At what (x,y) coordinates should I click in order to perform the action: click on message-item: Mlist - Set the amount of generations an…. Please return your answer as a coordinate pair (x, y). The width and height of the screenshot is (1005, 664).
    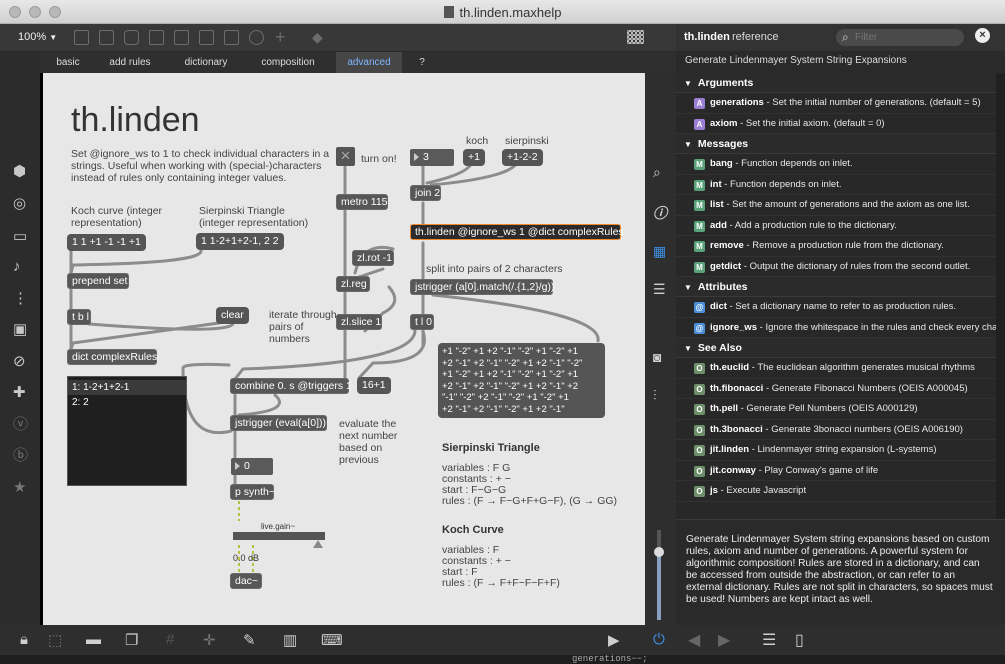
    Looking at the image, I should click on (836, 205).